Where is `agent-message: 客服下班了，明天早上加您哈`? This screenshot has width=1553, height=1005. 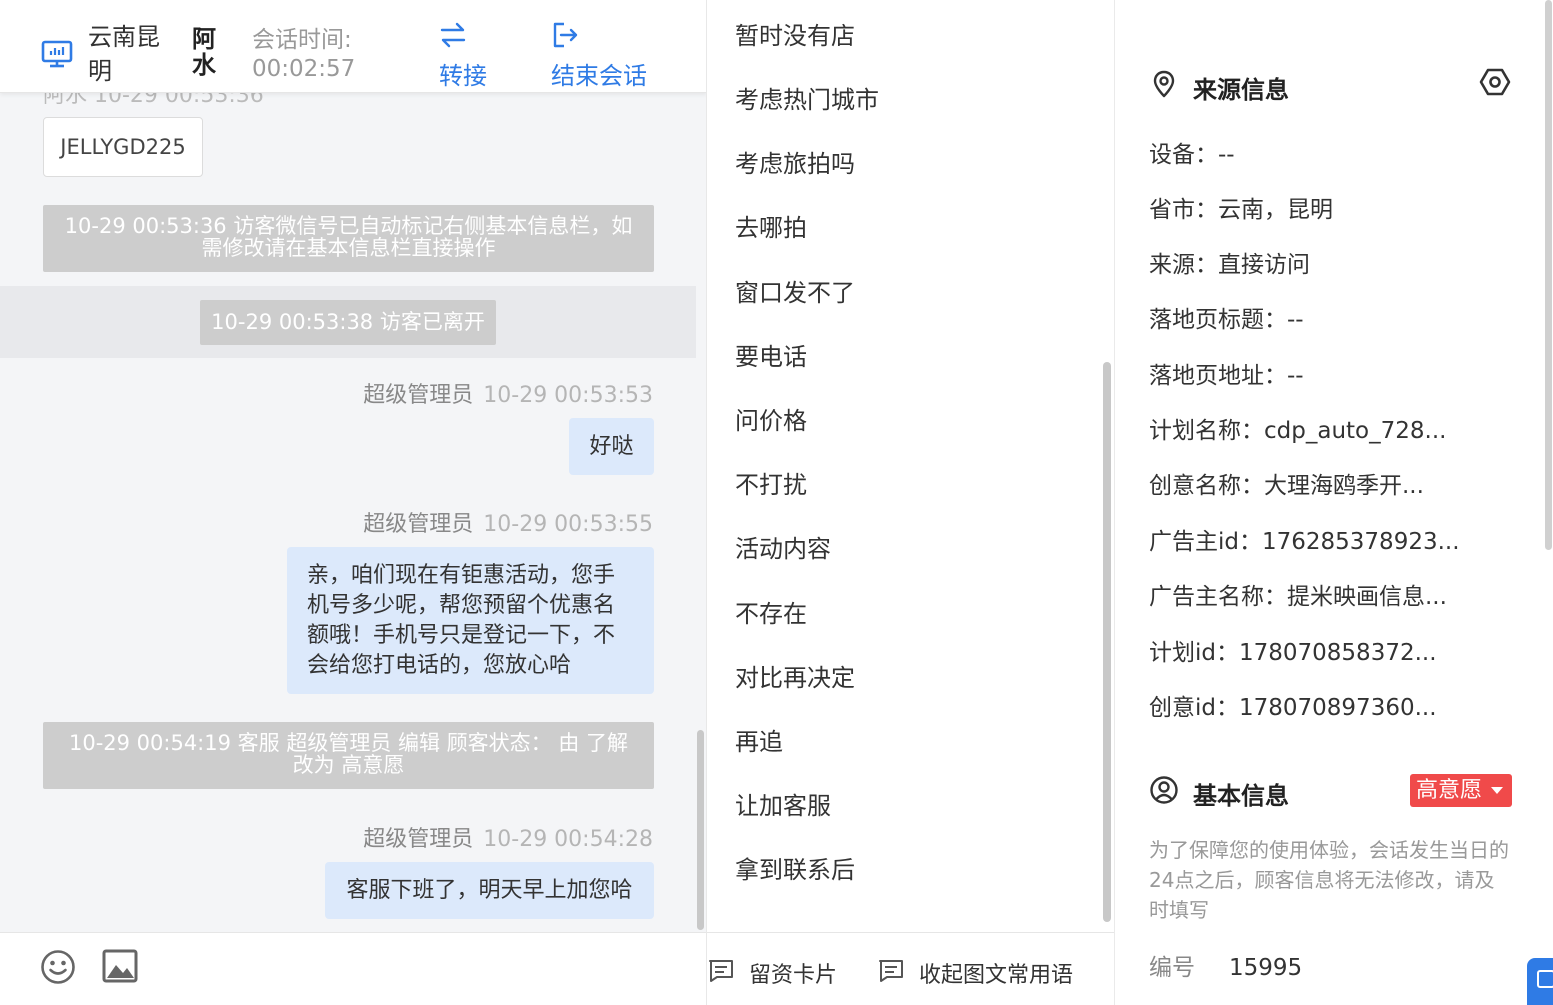
agent-message: 客服下班了，明天早上加您哈 is located at coordinates (489, 890).